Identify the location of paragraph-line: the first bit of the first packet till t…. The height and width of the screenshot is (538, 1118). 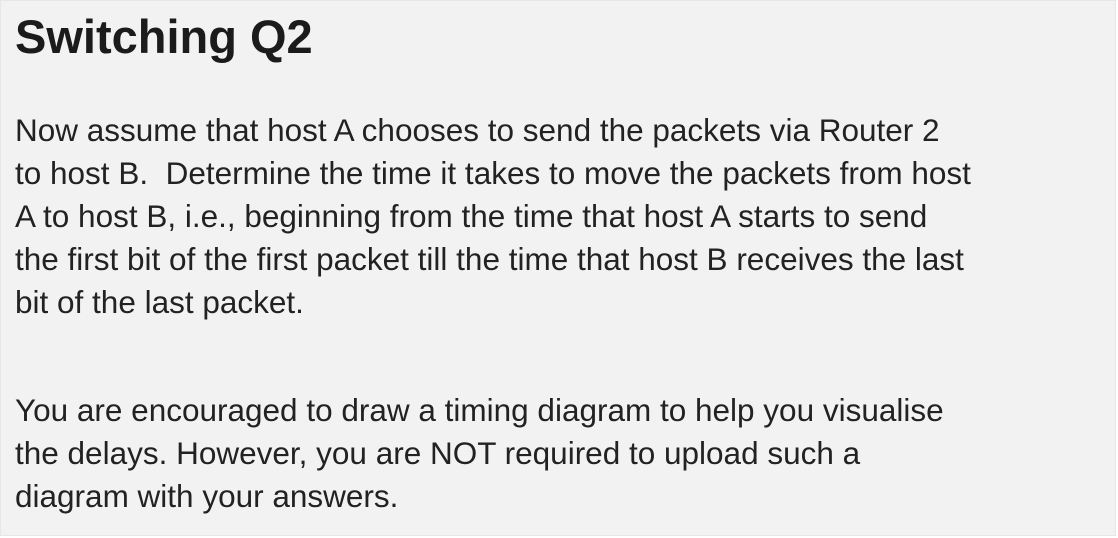
(489, 259).